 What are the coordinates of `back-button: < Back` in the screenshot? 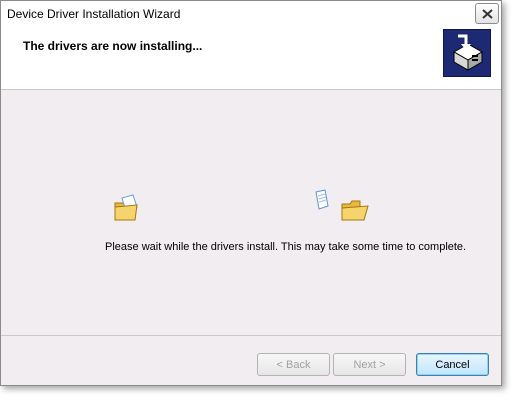 It's located at (293, 364).